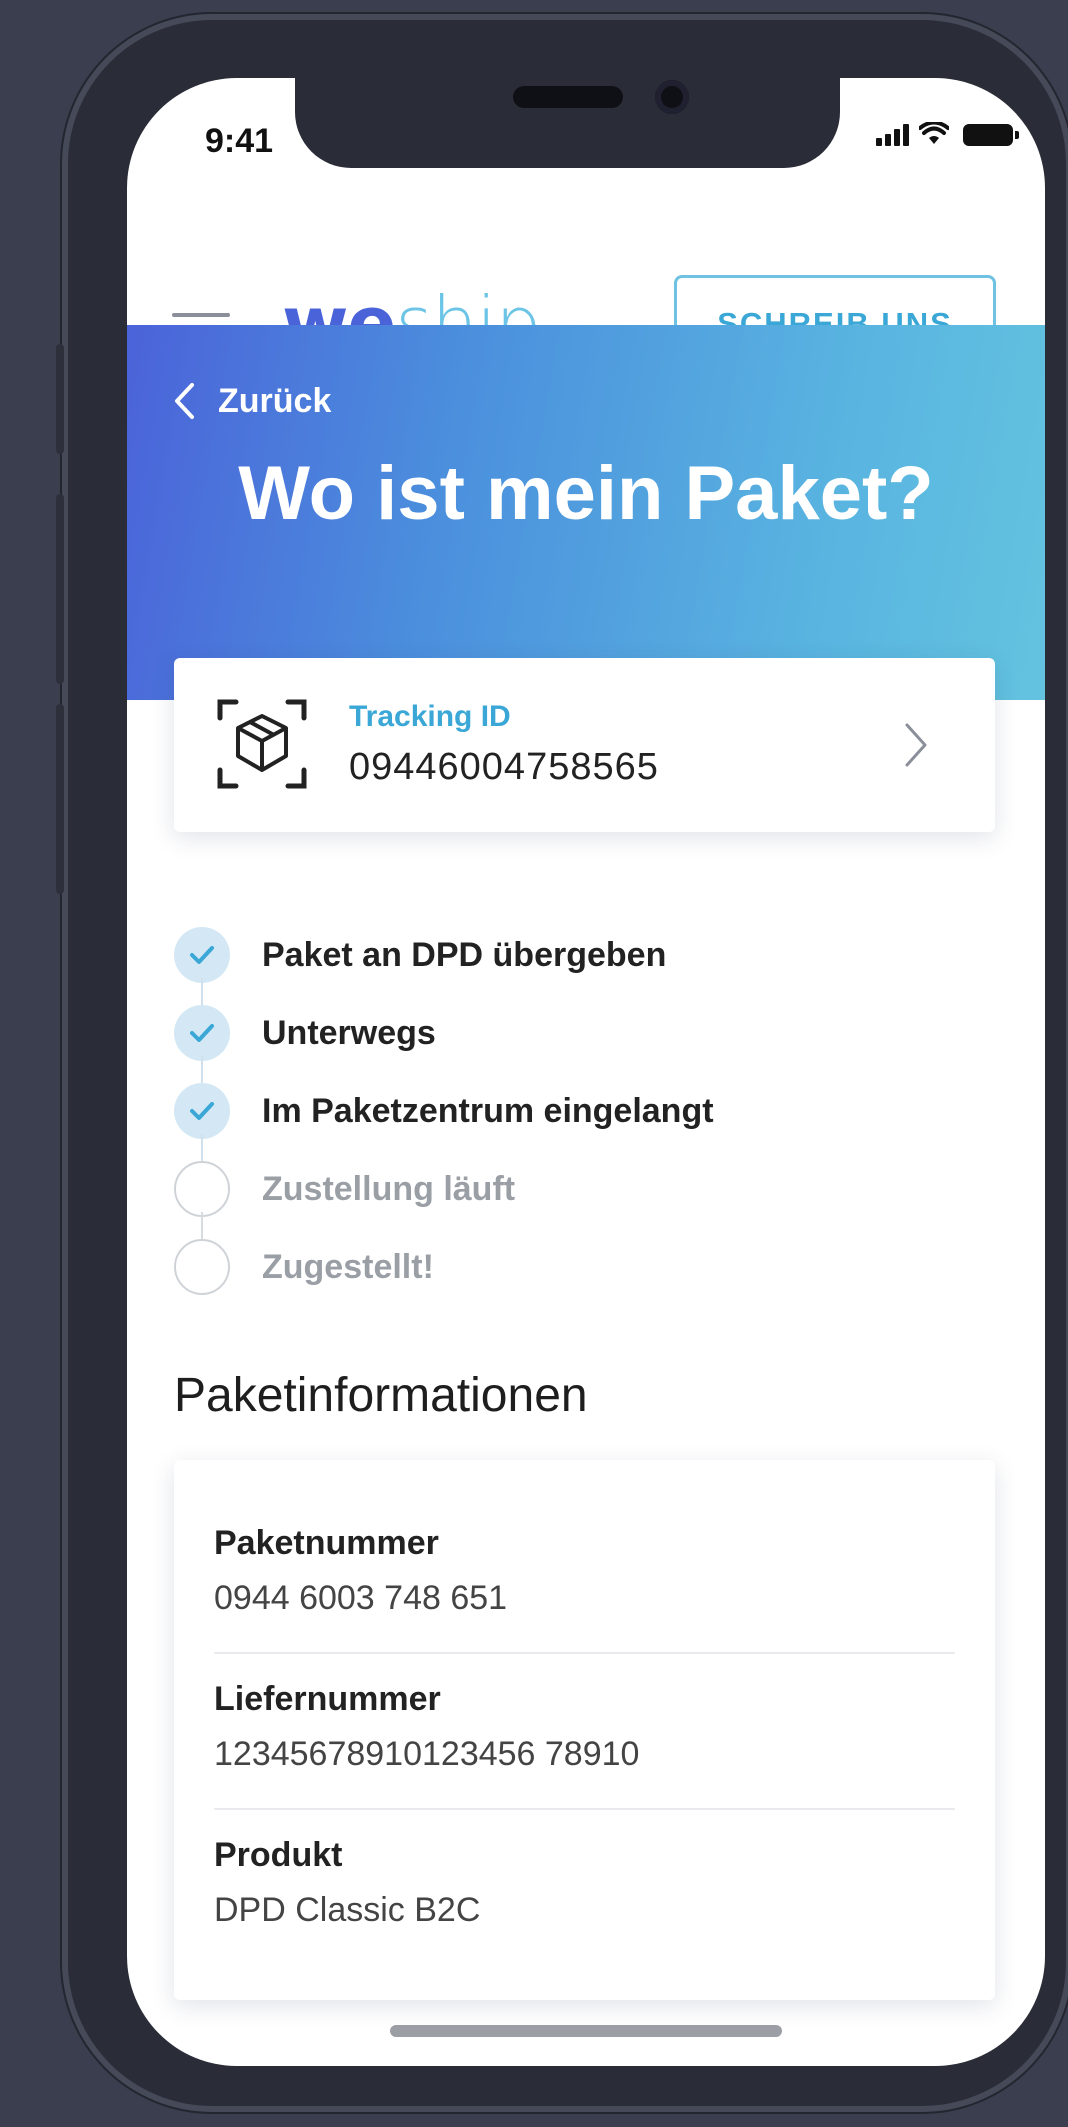 Image resolution: width=1068 pixels, height=2127 pixels. I want to click on step-label: Zustellung läuft, so click(389, 1188).